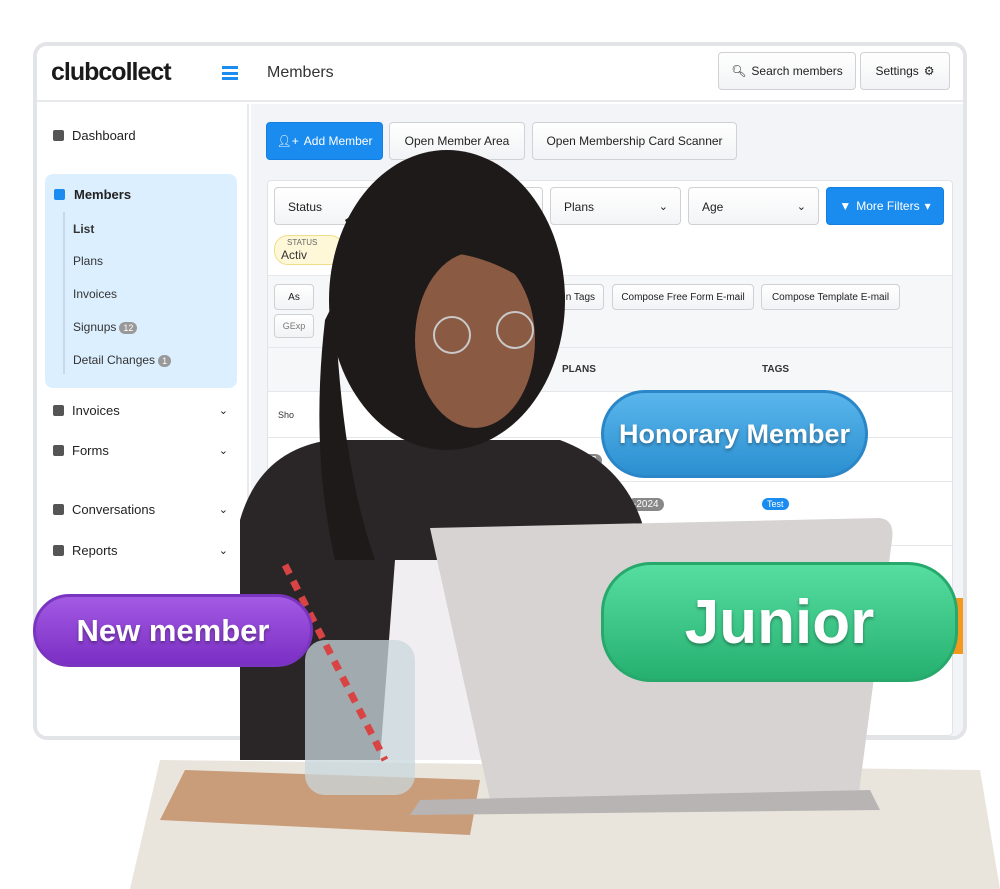 The image size is (1000, 889). What do you see at coordinates (475, 340) in the screenshot?
I see `face` at bounding box center [475, 340].